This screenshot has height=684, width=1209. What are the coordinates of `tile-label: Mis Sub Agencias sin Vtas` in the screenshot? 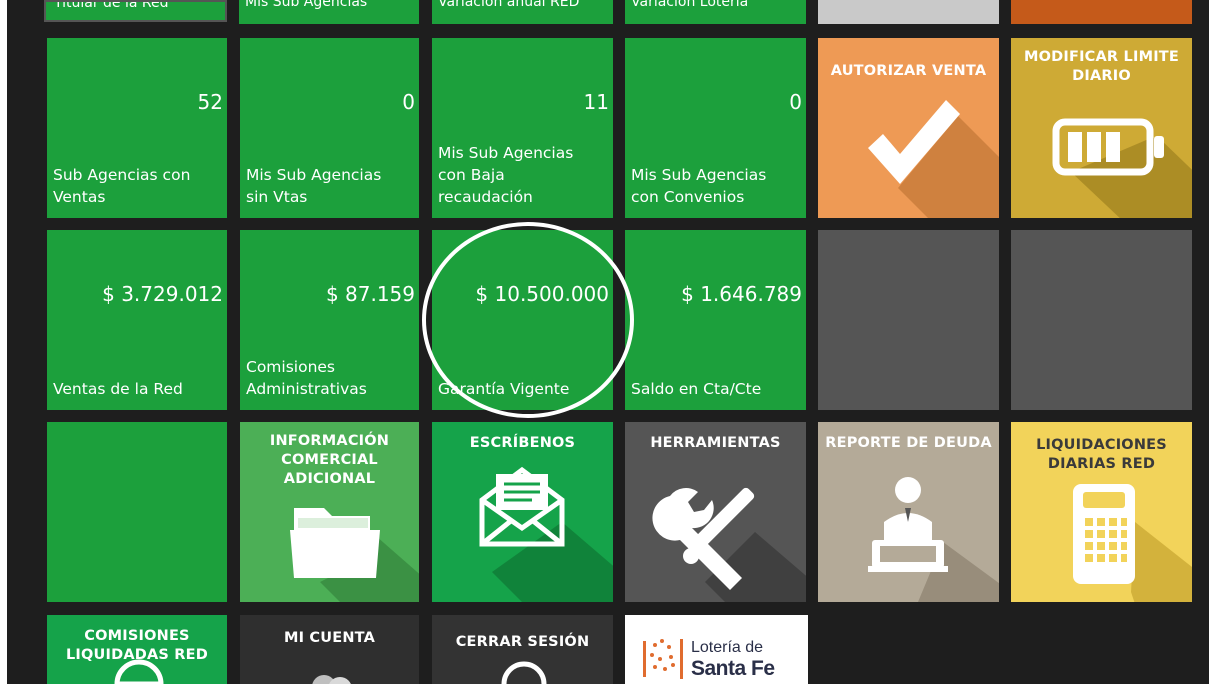 It's located at (314, 186).